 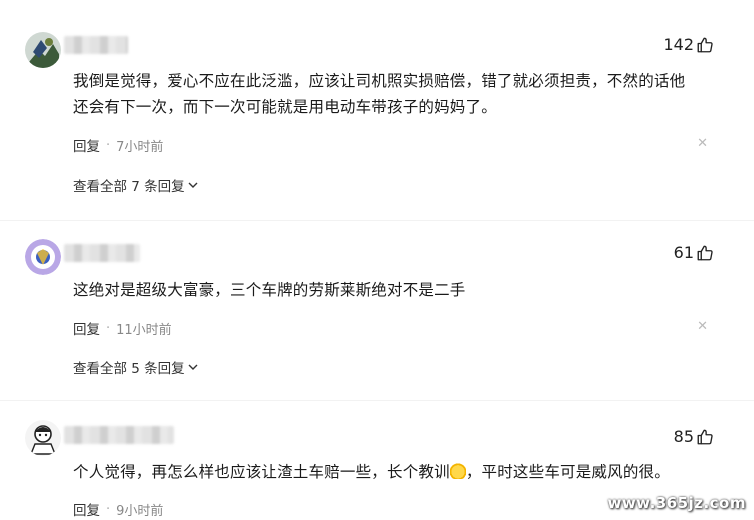 I want to click on watermark: www.365jz.com, so click(x=676, y=503).